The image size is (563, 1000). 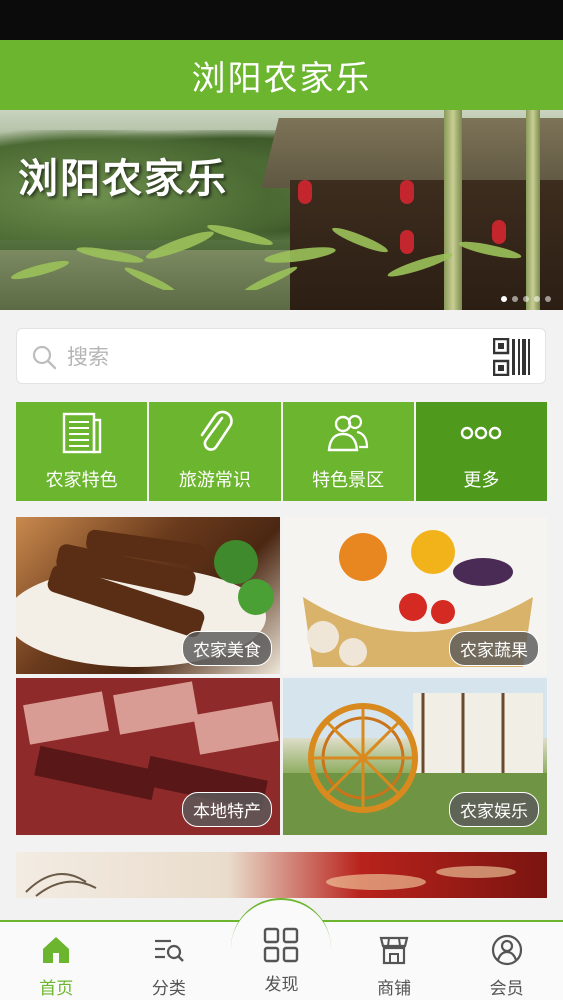 I want to click on tab-home: 首页, so click(x=56, y=961).